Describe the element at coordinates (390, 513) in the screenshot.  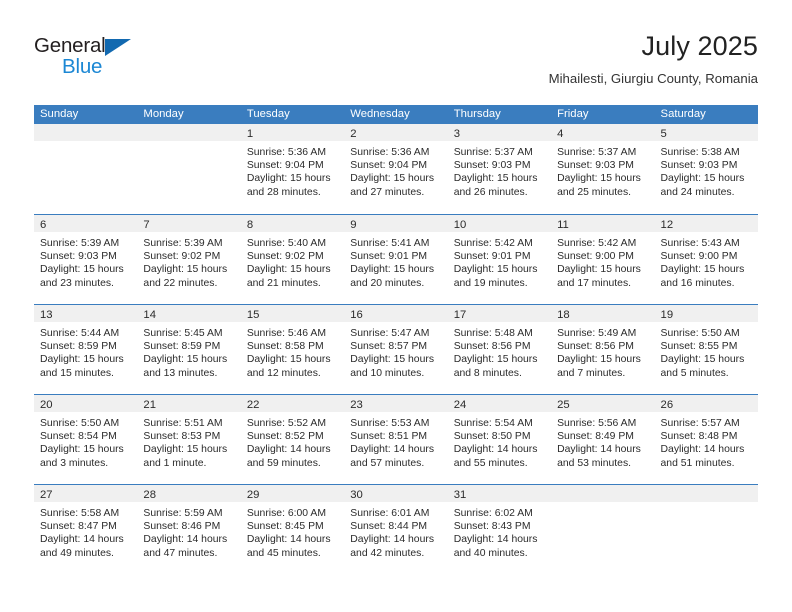
I see `sunrise-text: Sunrise: 6:01 AM` at that location.